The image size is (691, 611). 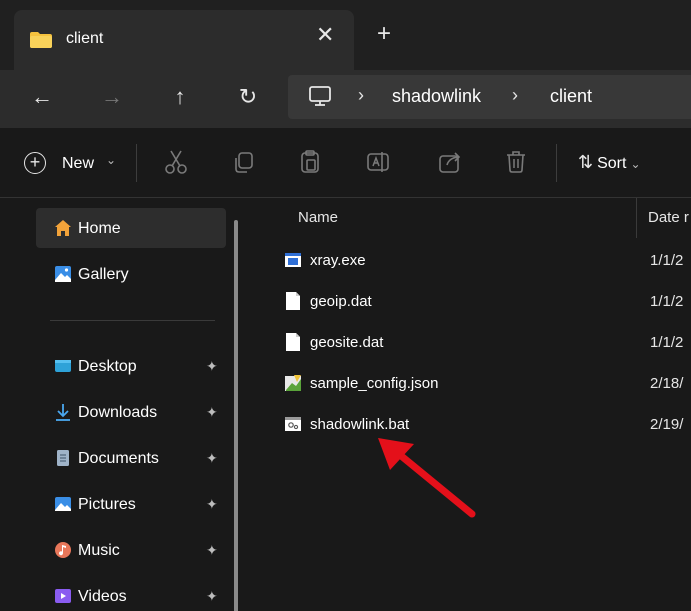 What do you see at coordinates (112, 97) in the screenshot?
I see `forward-icon: →` at bounding box center [112, 97].